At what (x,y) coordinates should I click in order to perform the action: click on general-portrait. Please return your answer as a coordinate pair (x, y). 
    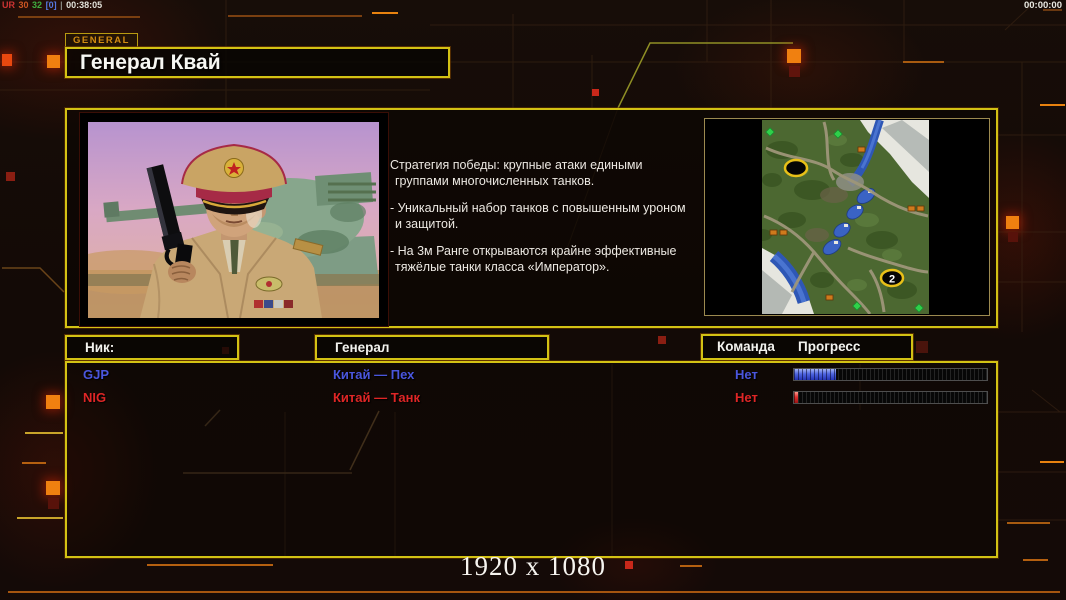
    Looking at the image, I should click on (234, 219).